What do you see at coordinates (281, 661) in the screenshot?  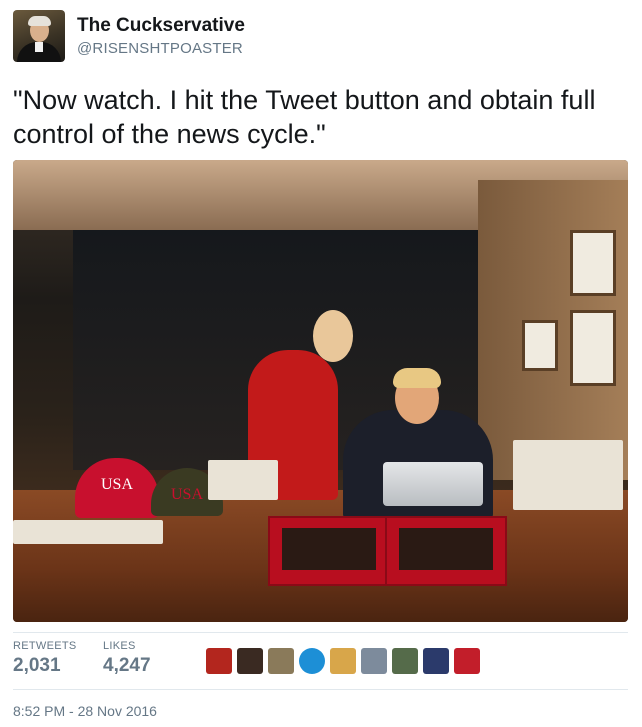 I see `avatar-sketch` at bounding box center [281, 661].